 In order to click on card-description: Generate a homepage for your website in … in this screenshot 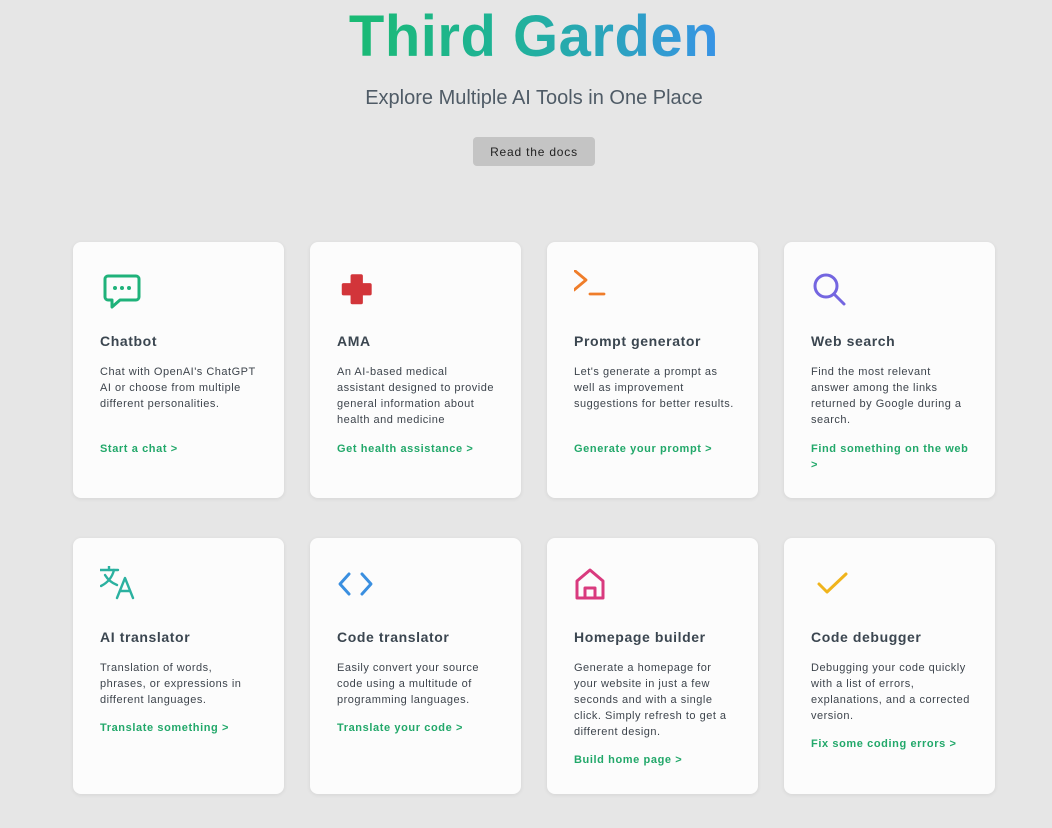, I will do `click(650, 700)`.